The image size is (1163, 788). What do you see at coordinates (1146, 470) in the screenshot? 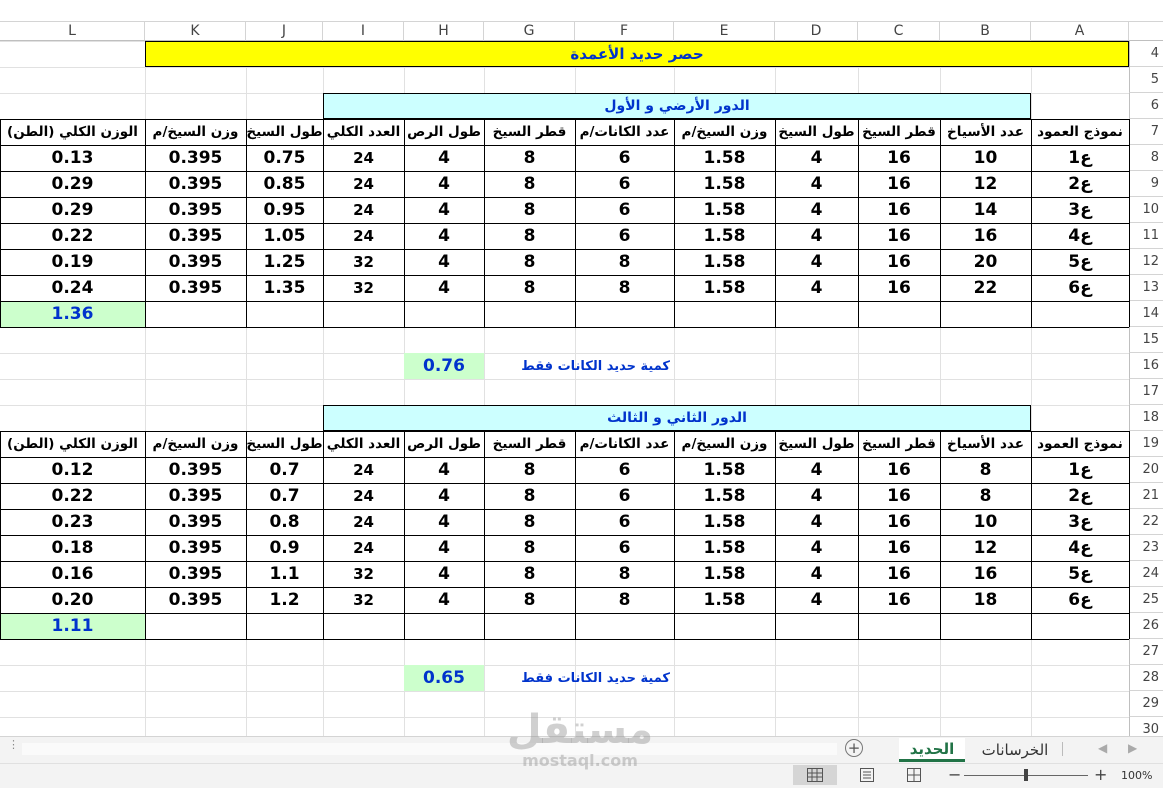
I see `row-header-20: 20` at bounding box center [1146, 470].